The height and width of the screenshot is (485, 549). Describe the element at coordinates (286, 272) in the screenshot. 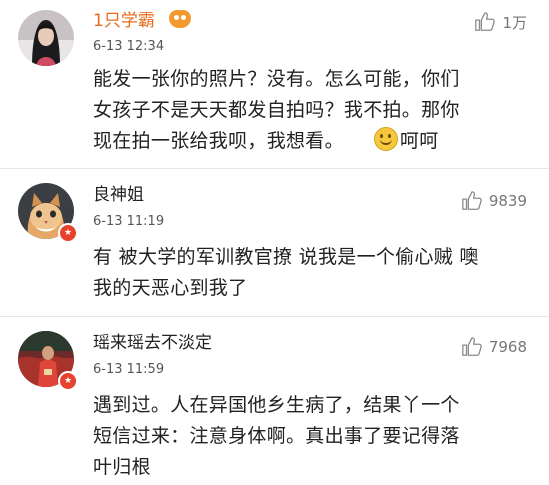

I see `comment-text: 有 被大学的军训教官撩 说我是一个偷心贼 噢 我的天恶心到我了` at that location.